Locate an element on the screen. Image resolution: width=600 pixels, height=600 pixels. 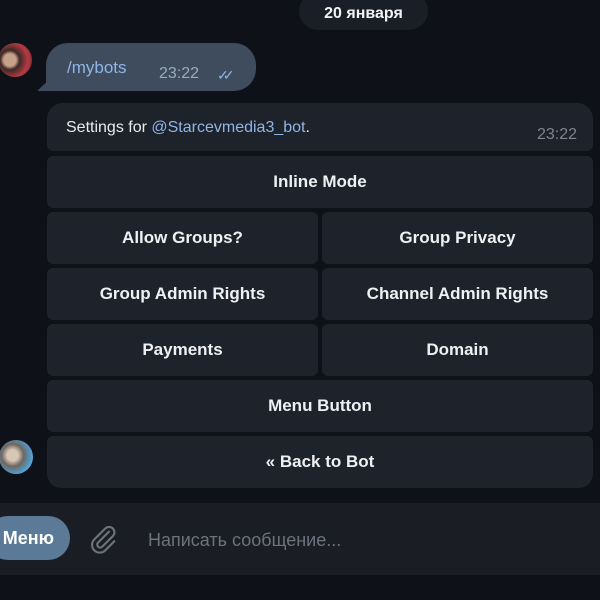
domain-button: Domain is located at coordinates (457, 350).